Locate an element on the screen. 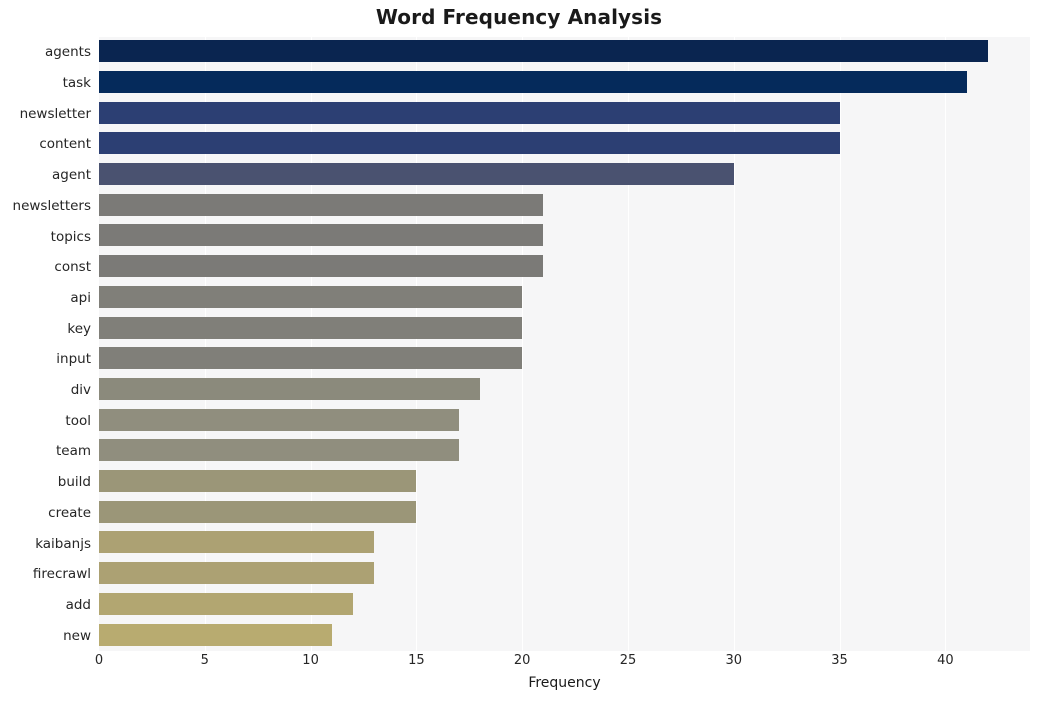 The height and width of the screenshot is (701, 1038). y-axis-tick-label: newsletter is located at coordinates (55, 113).